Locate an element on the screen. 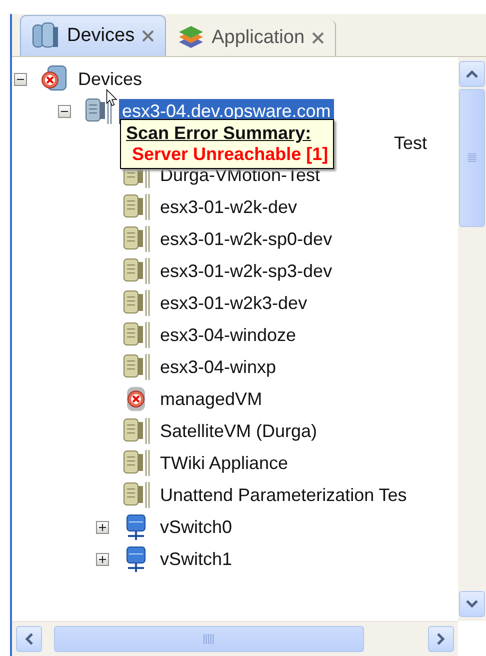 This screenshot has height=656, width=486. tree-item: TWiki Appliance is located at coordinates (224, 463).